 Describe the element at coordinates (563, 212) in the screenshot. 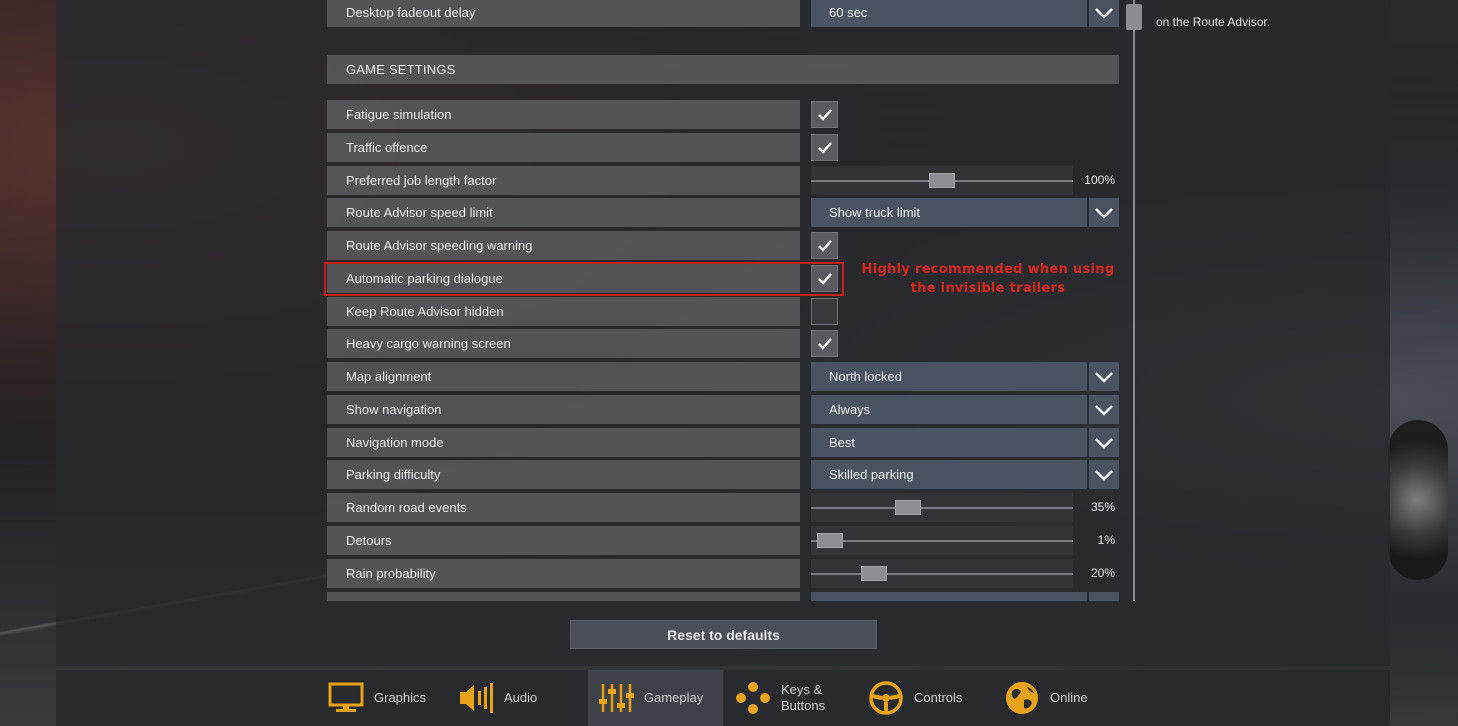

I see `setting-label: Route Advisor speed limit` at that location.